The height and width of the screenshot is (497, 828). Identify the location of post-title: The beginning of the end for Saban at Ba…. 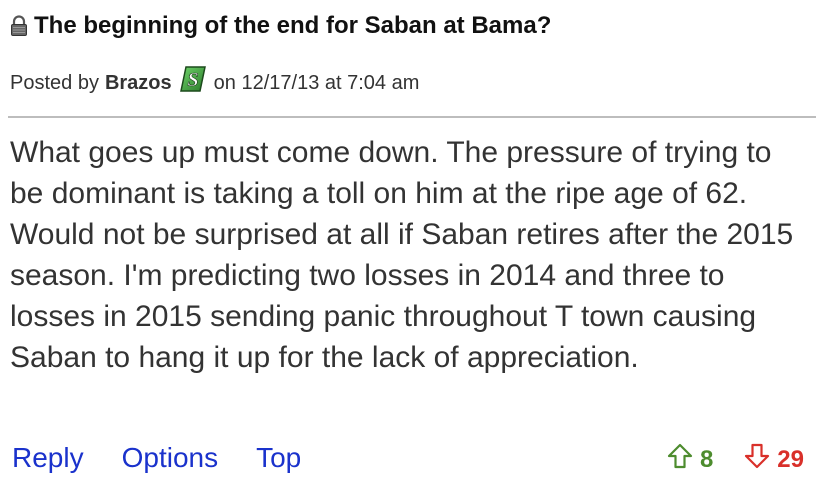
(293, 25).